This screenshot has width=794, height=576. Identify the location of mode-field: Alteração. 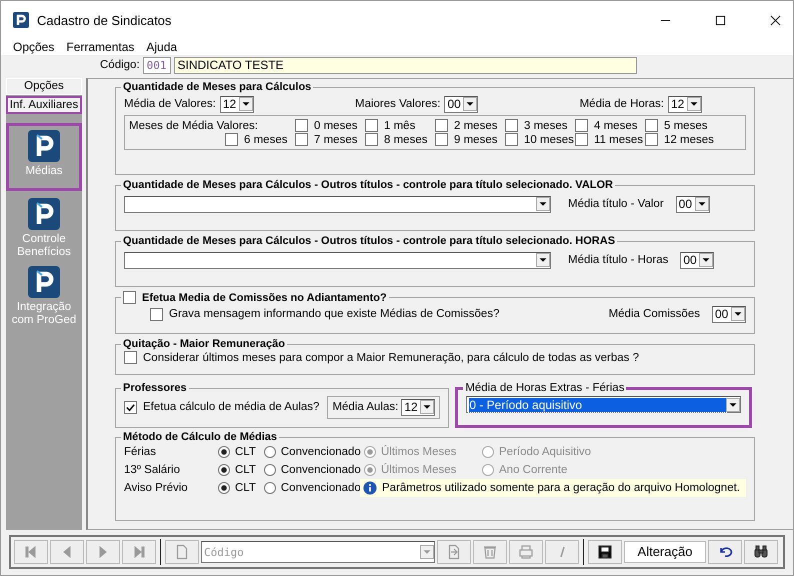
(665, 552).